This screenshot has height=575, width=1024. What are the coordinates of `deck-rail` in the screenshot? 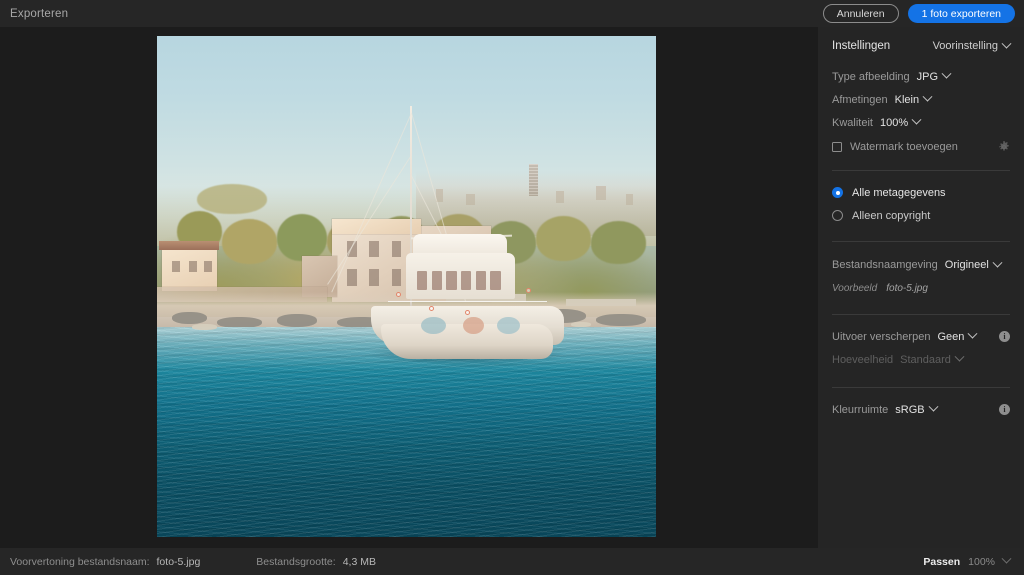 It's located at (467, 301).